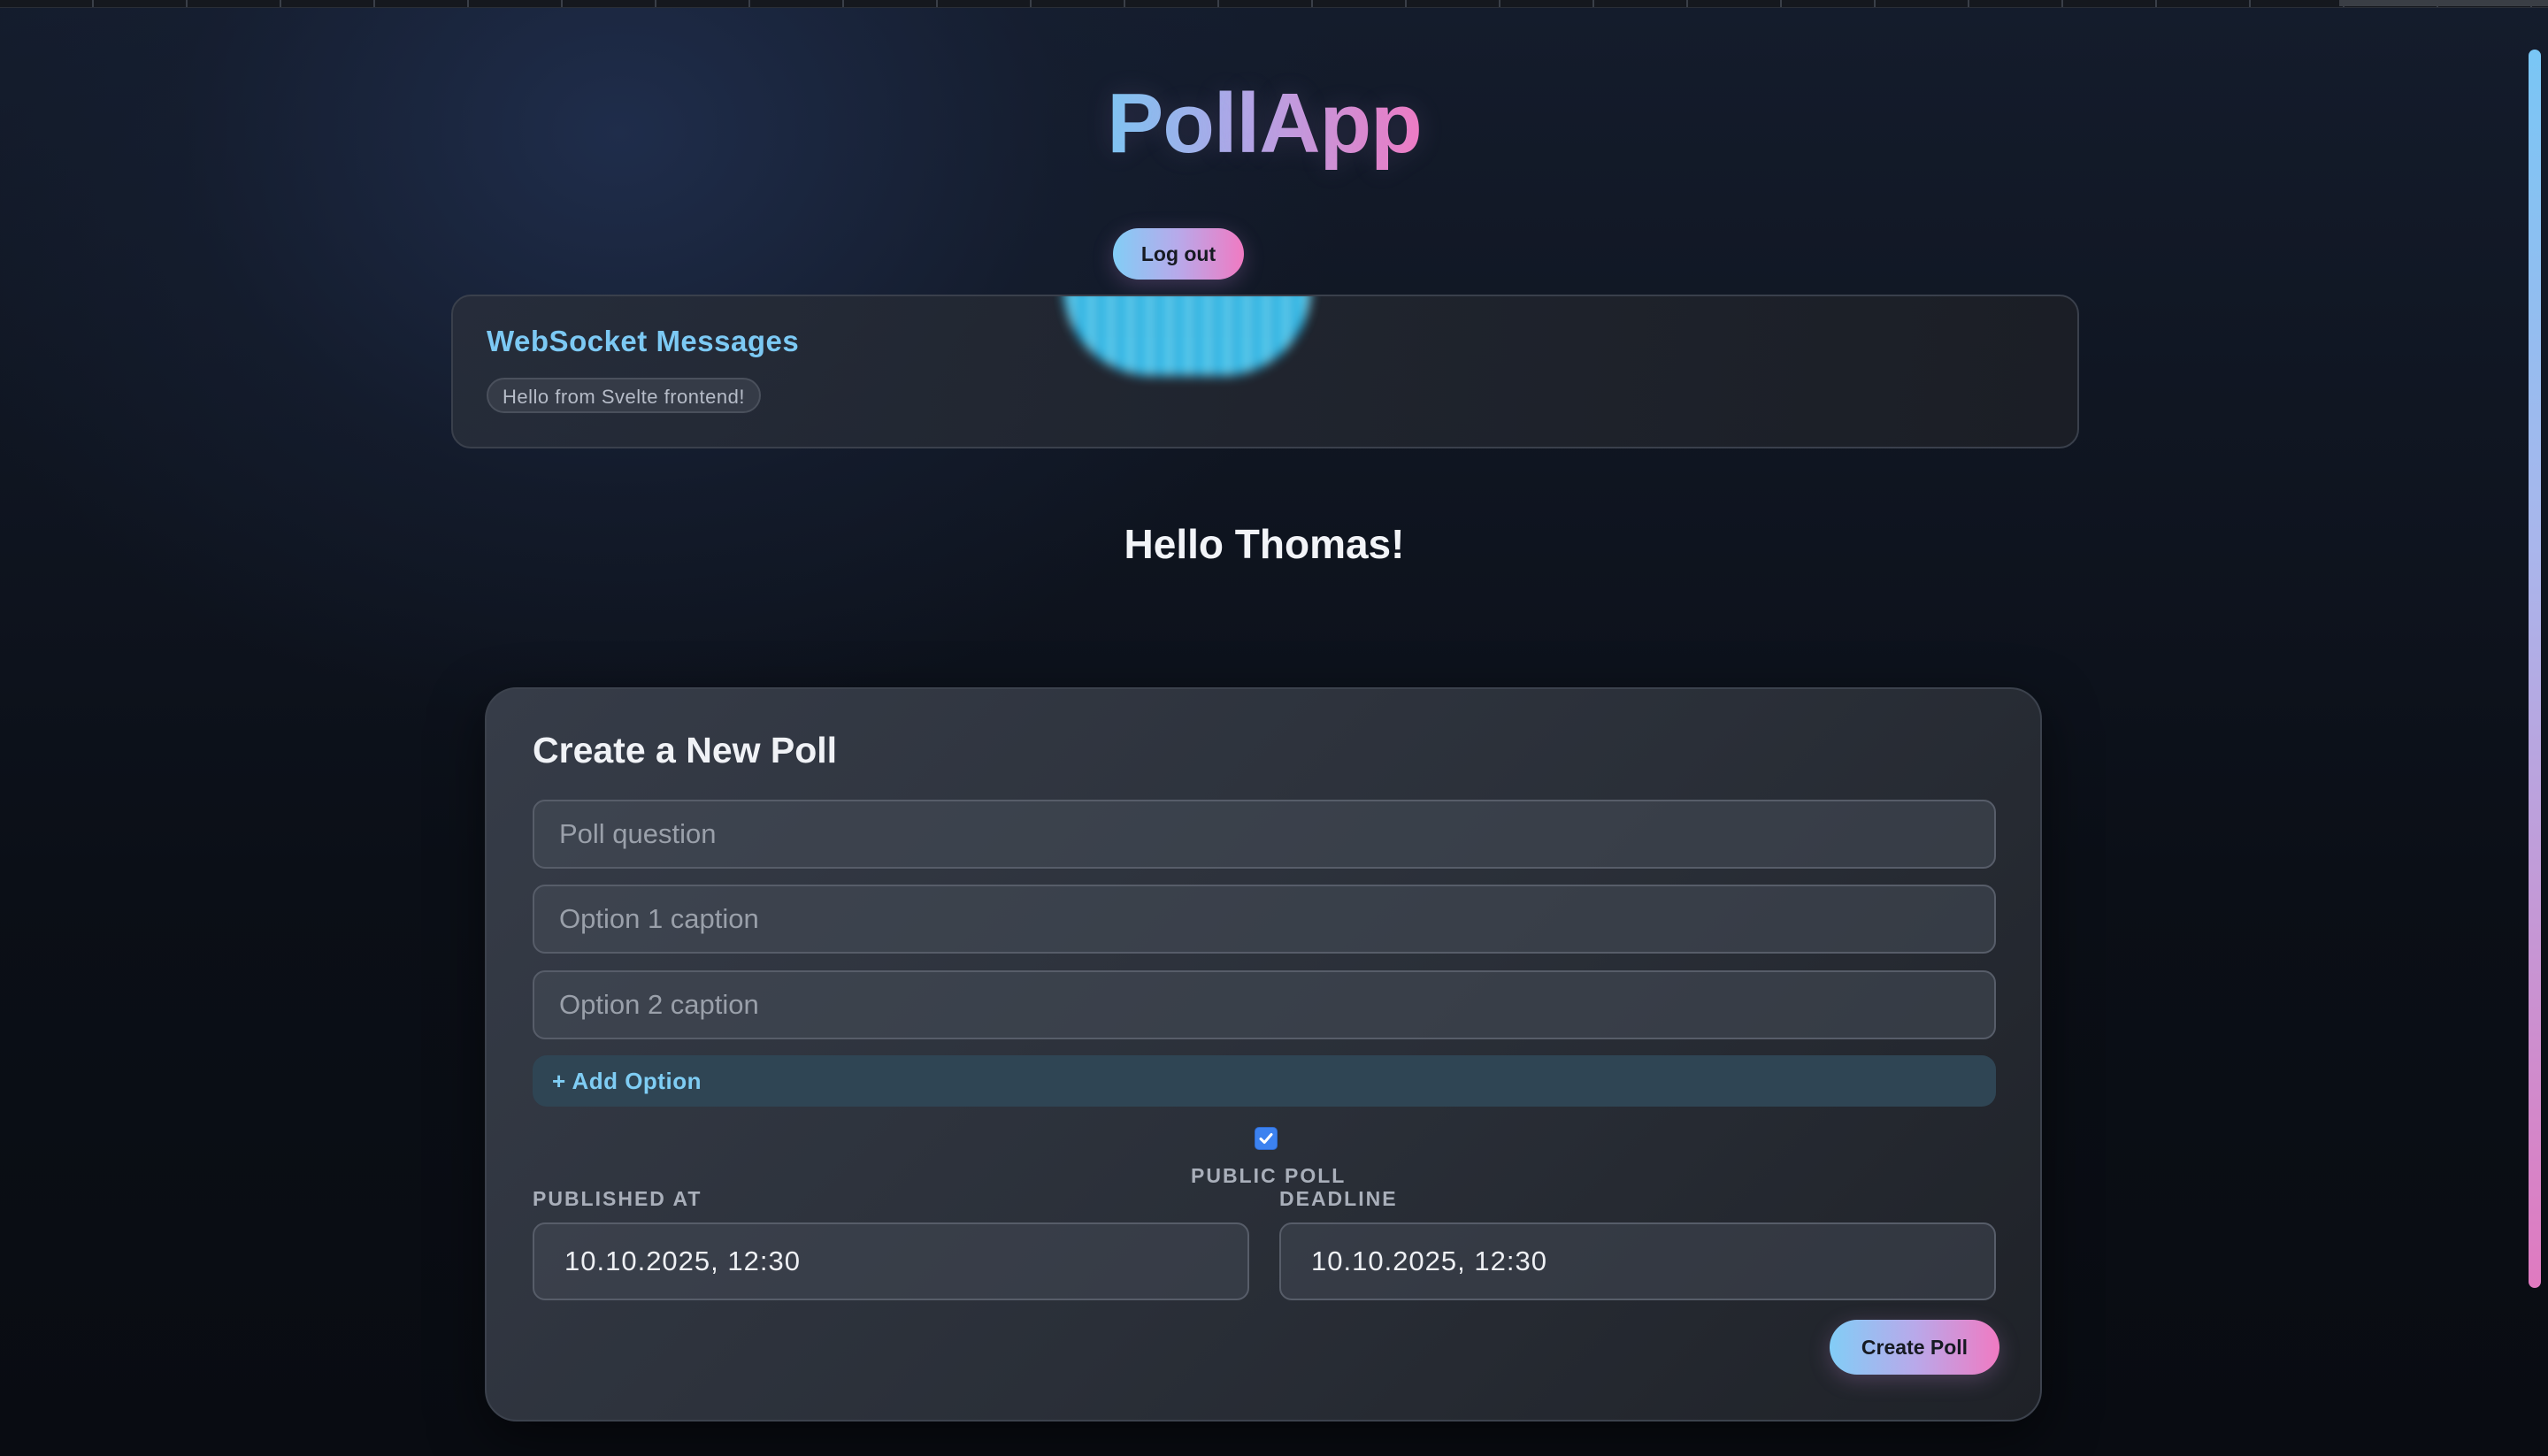 Image resolution: width=2548 pixels, height=1456 pixels. I want to click on checkmark-icon, so click(1266, 1138).